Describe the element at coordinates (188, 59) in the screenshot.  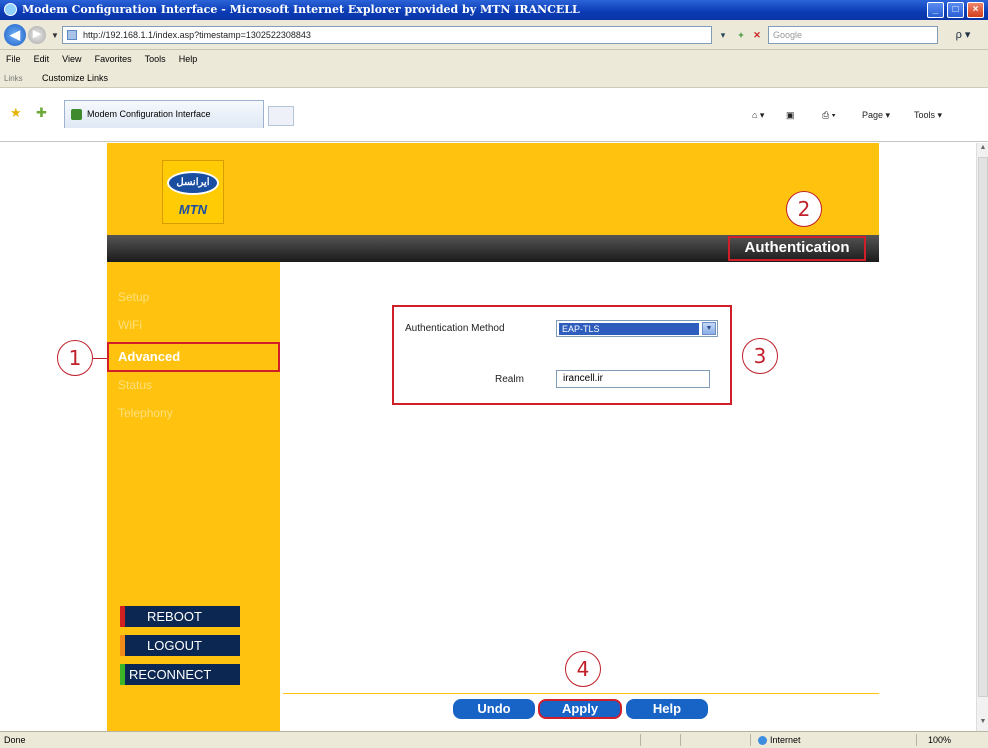
I see `menu-help: Help` at that location.